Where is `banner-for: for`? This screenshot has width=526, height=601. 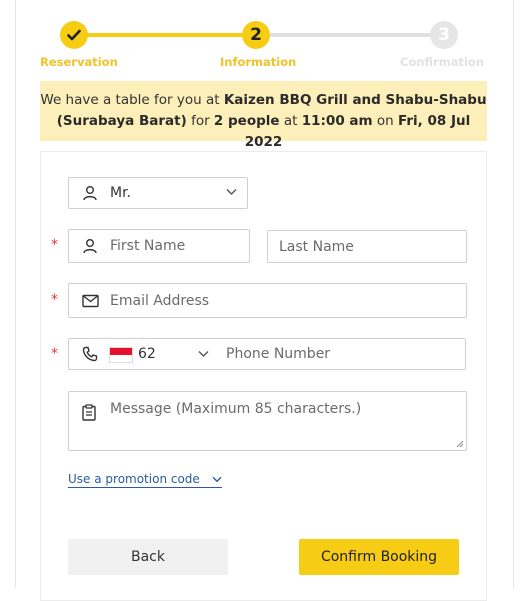
banner-for: for is located at coordinates (200, 121).